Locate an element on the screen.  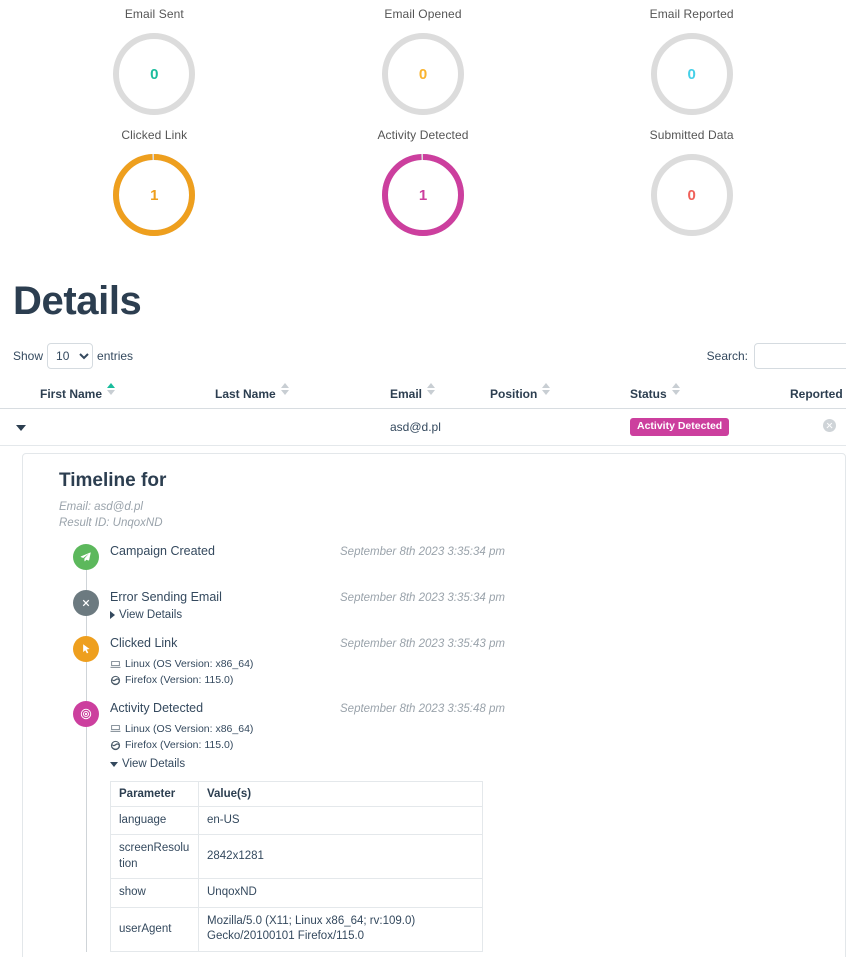
parameter-row: language en-US is located at coordinates (296, 820).